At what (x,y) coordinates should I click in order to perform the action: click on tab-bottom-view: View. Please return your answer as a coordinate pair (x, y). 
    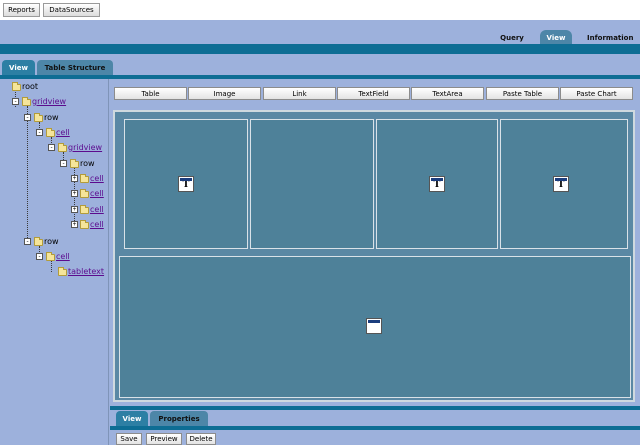
    Looking at the image, I should click on (132, 418).